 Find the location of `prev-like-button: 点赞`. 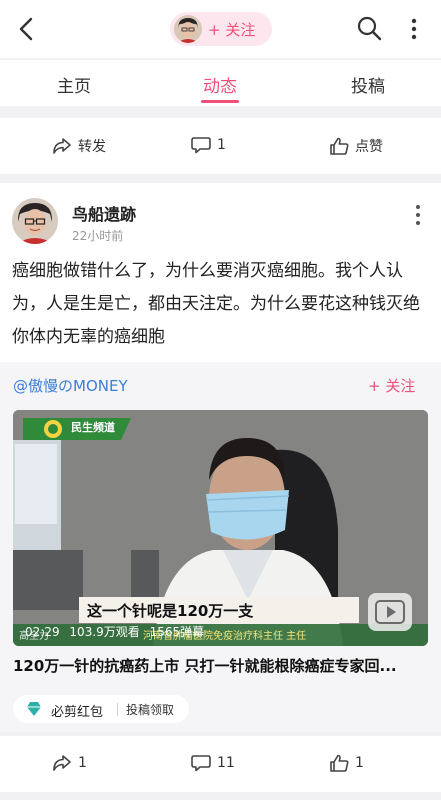

prev-like-button: 点赞 is located at coordinates (356, 146).